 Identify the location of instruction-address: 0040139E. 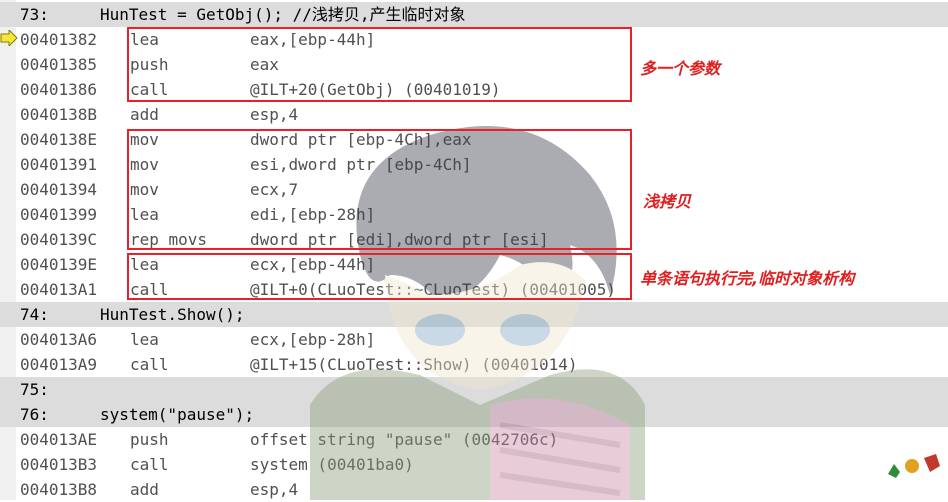
(59, 264).